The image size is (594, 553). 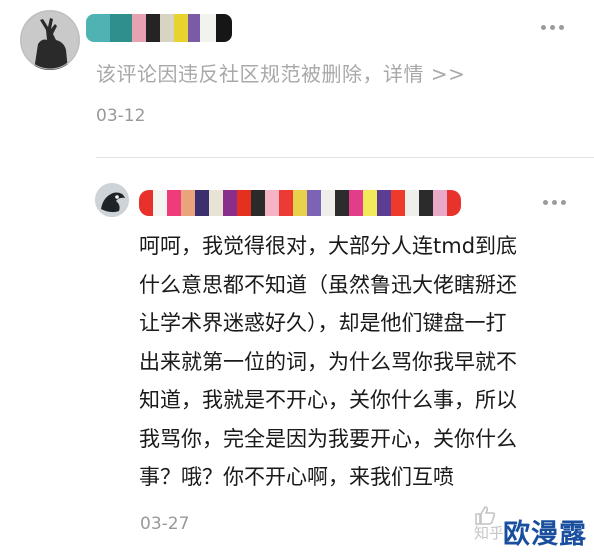 What do you see at coordinates (323, 323) in the screenshot?
I see `reply-line: 让学术界迷惑好久），却是他们键盘一打` at bounding box center [323, 323].